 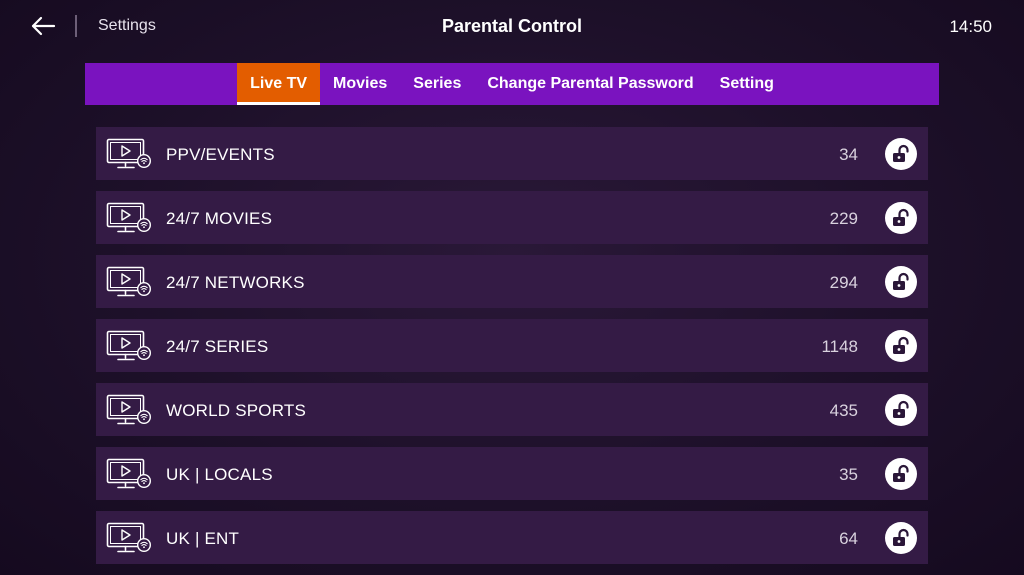 I want to click on page-title: Parental Control, so click(x=512, y=26).